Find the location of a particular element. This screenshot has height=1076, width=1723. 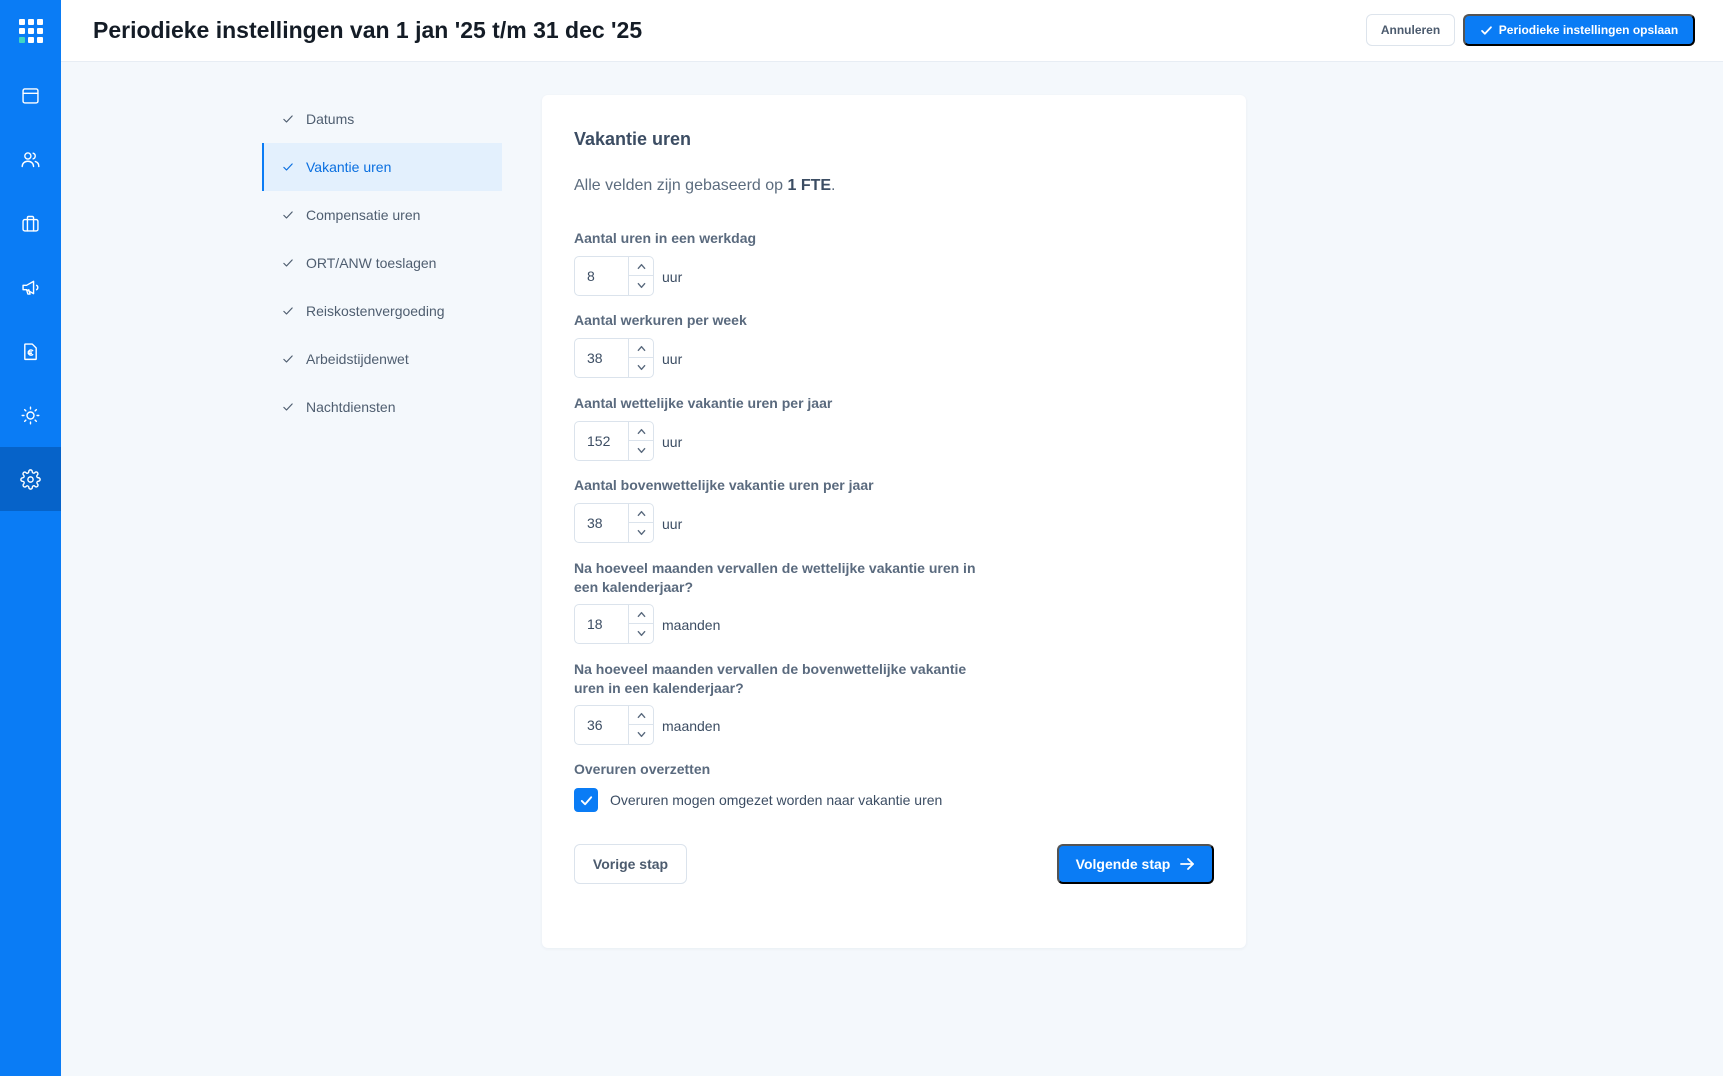

sun-icon is located at coordinates (30, 415).